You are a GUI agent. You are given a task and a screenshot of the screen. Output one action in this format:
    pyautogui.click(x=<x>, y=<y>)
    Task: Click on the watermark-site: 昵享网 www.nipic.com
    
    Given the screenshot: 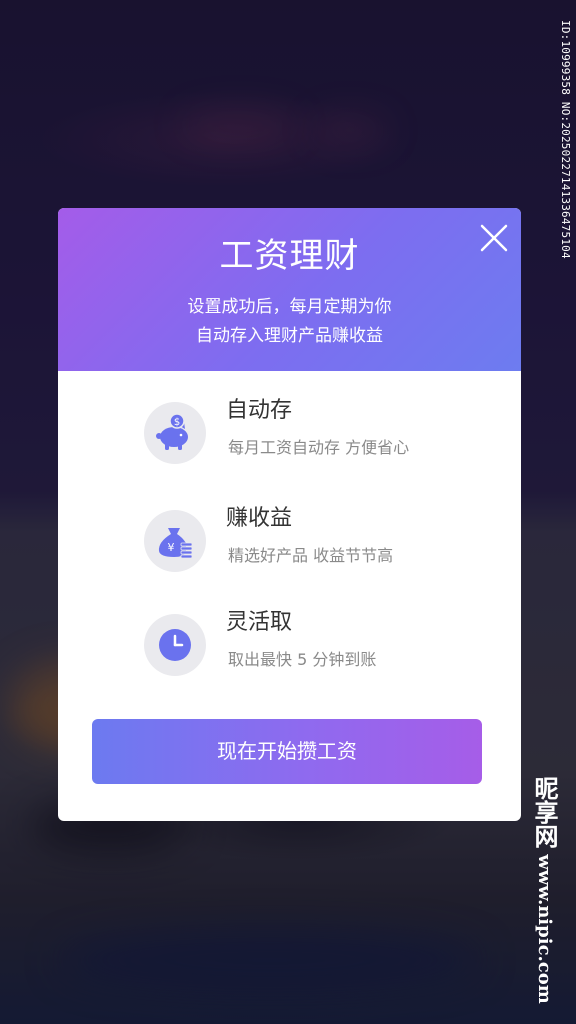 What is the action you would take?
    pyautogui.click(x=544, y=890)
    